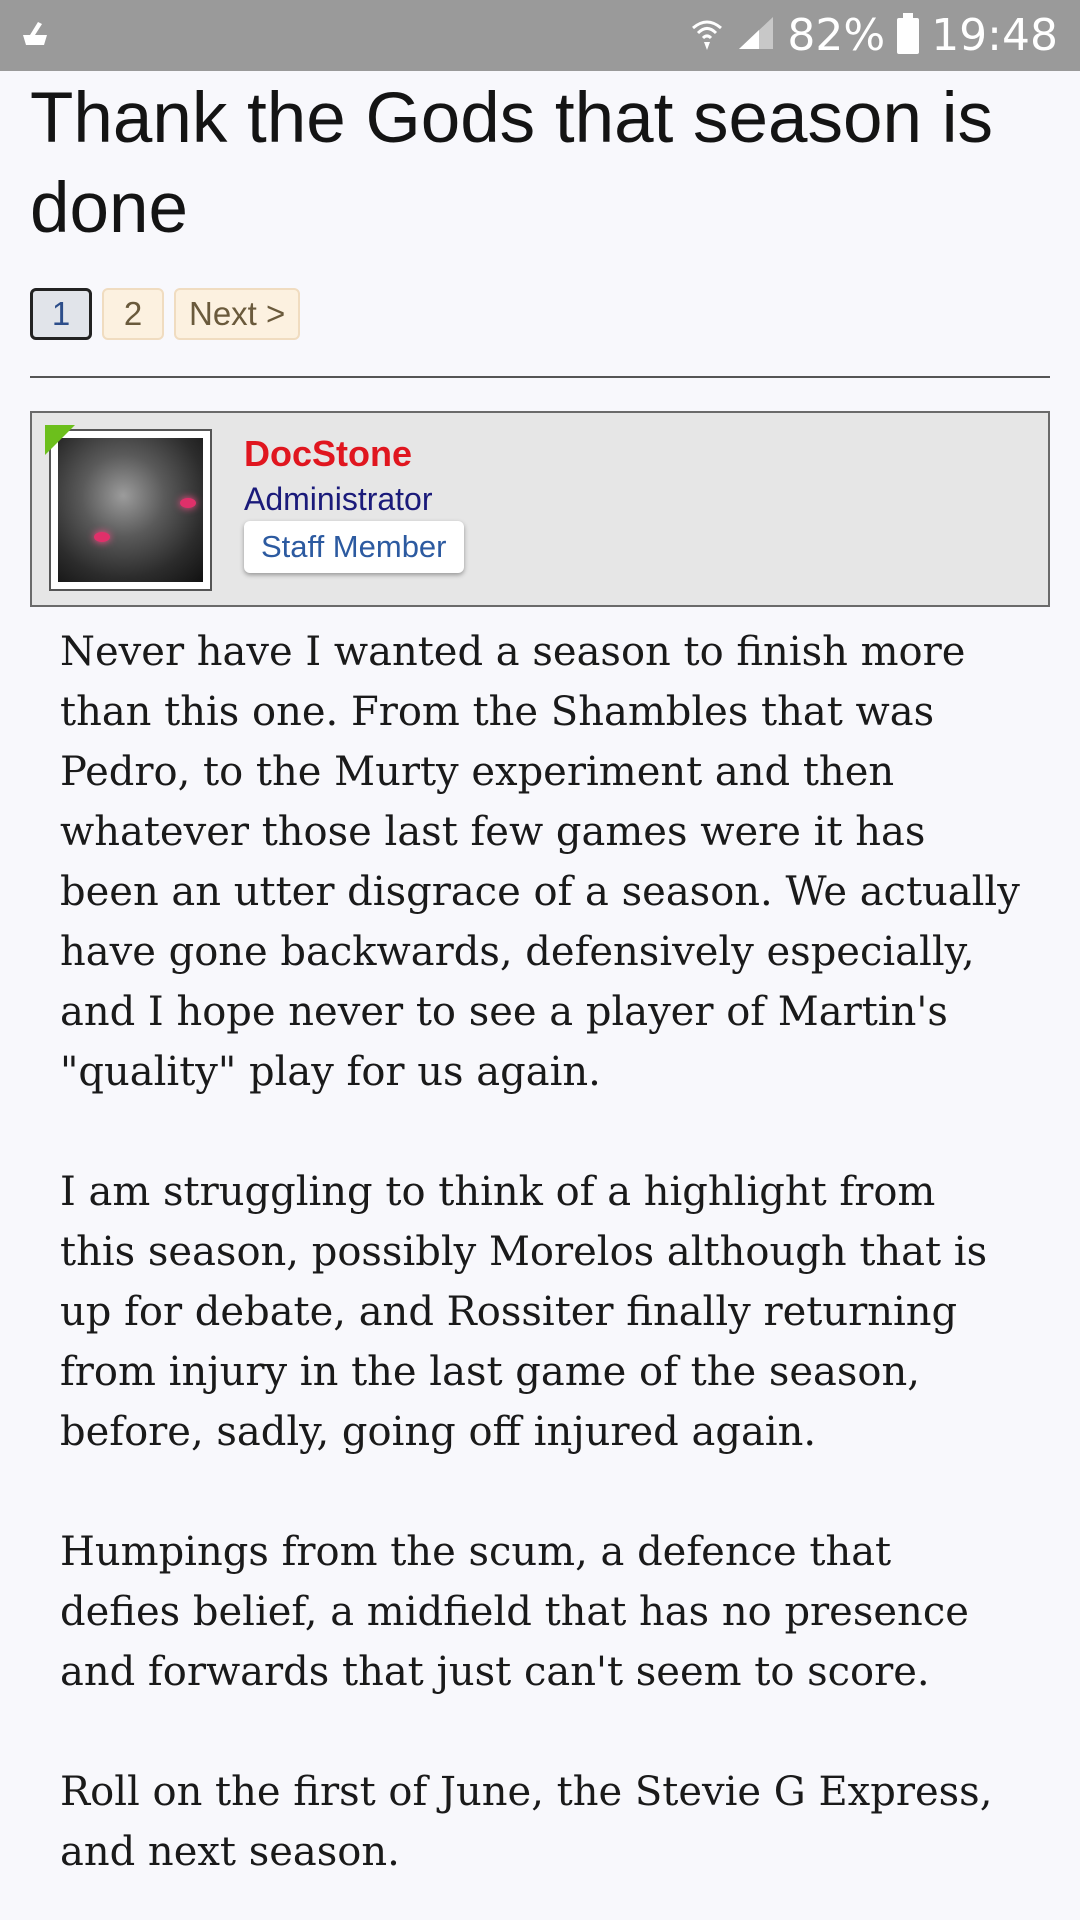  Describe the element at coordinates (540, 377) in the screenshot. I see `divider` at that location.